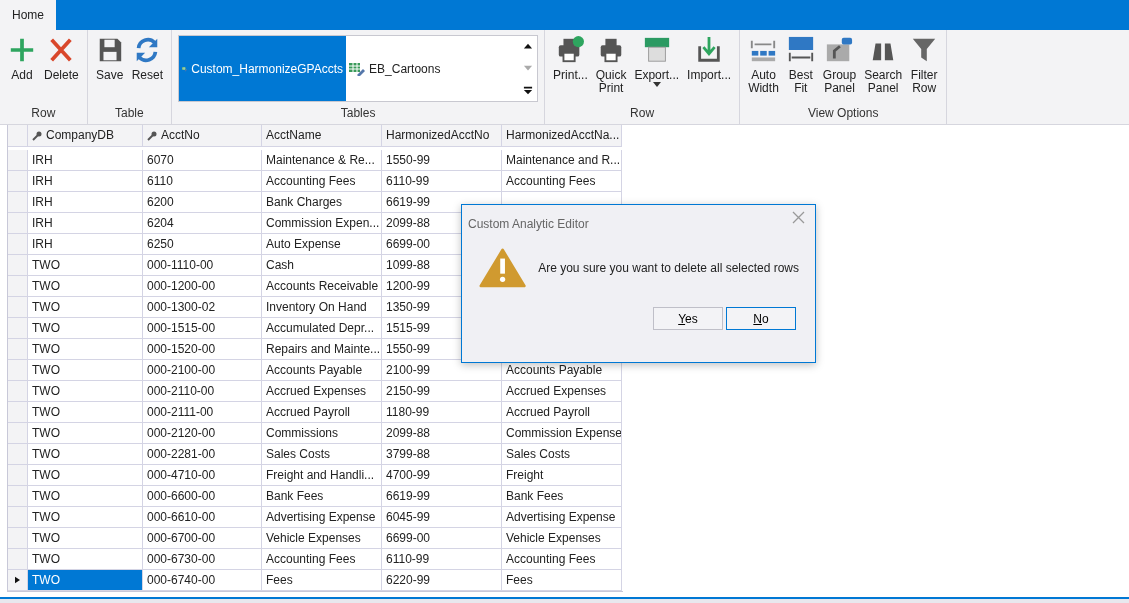 This screenshot has height=603, width=1129. What do you see at coordinates (61, 68) in the screenshot?
I see `ribbon-button: Delete` at bounding box center [61, 68].